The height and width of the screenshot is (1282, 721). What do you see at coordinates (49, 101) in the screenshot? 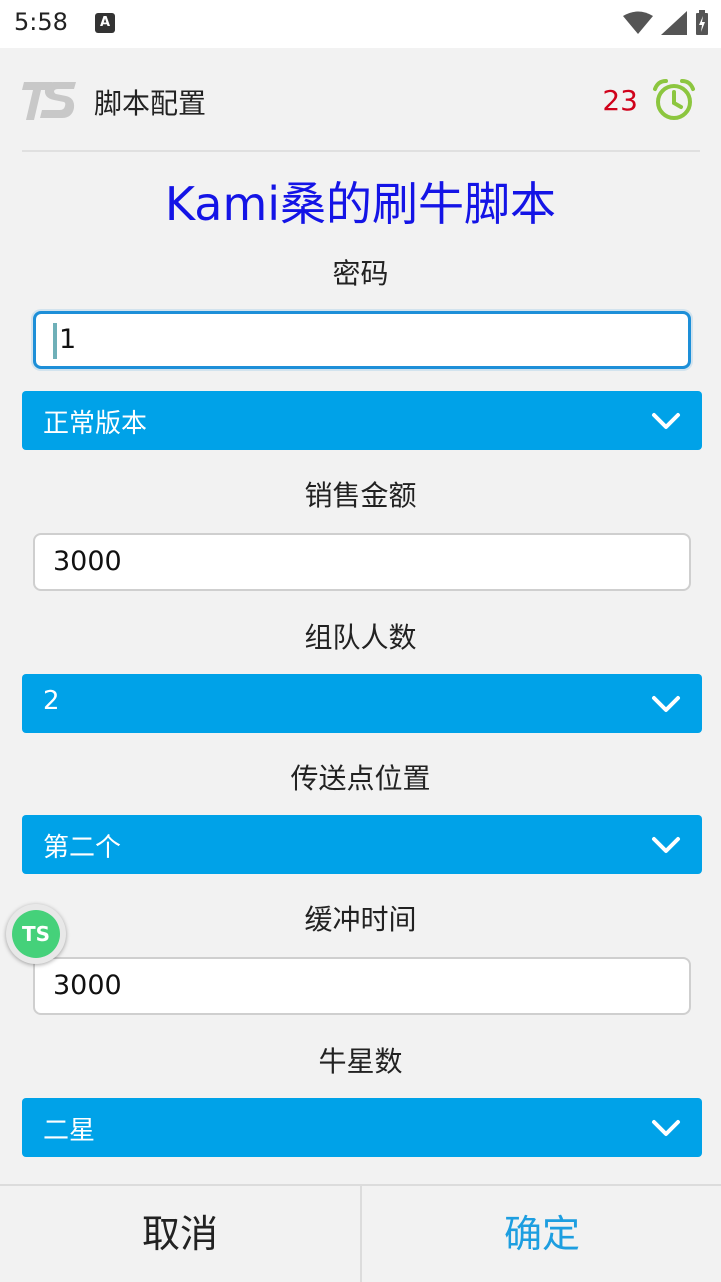
I see `ts-logo-icon` at bounding box center [49, 101].